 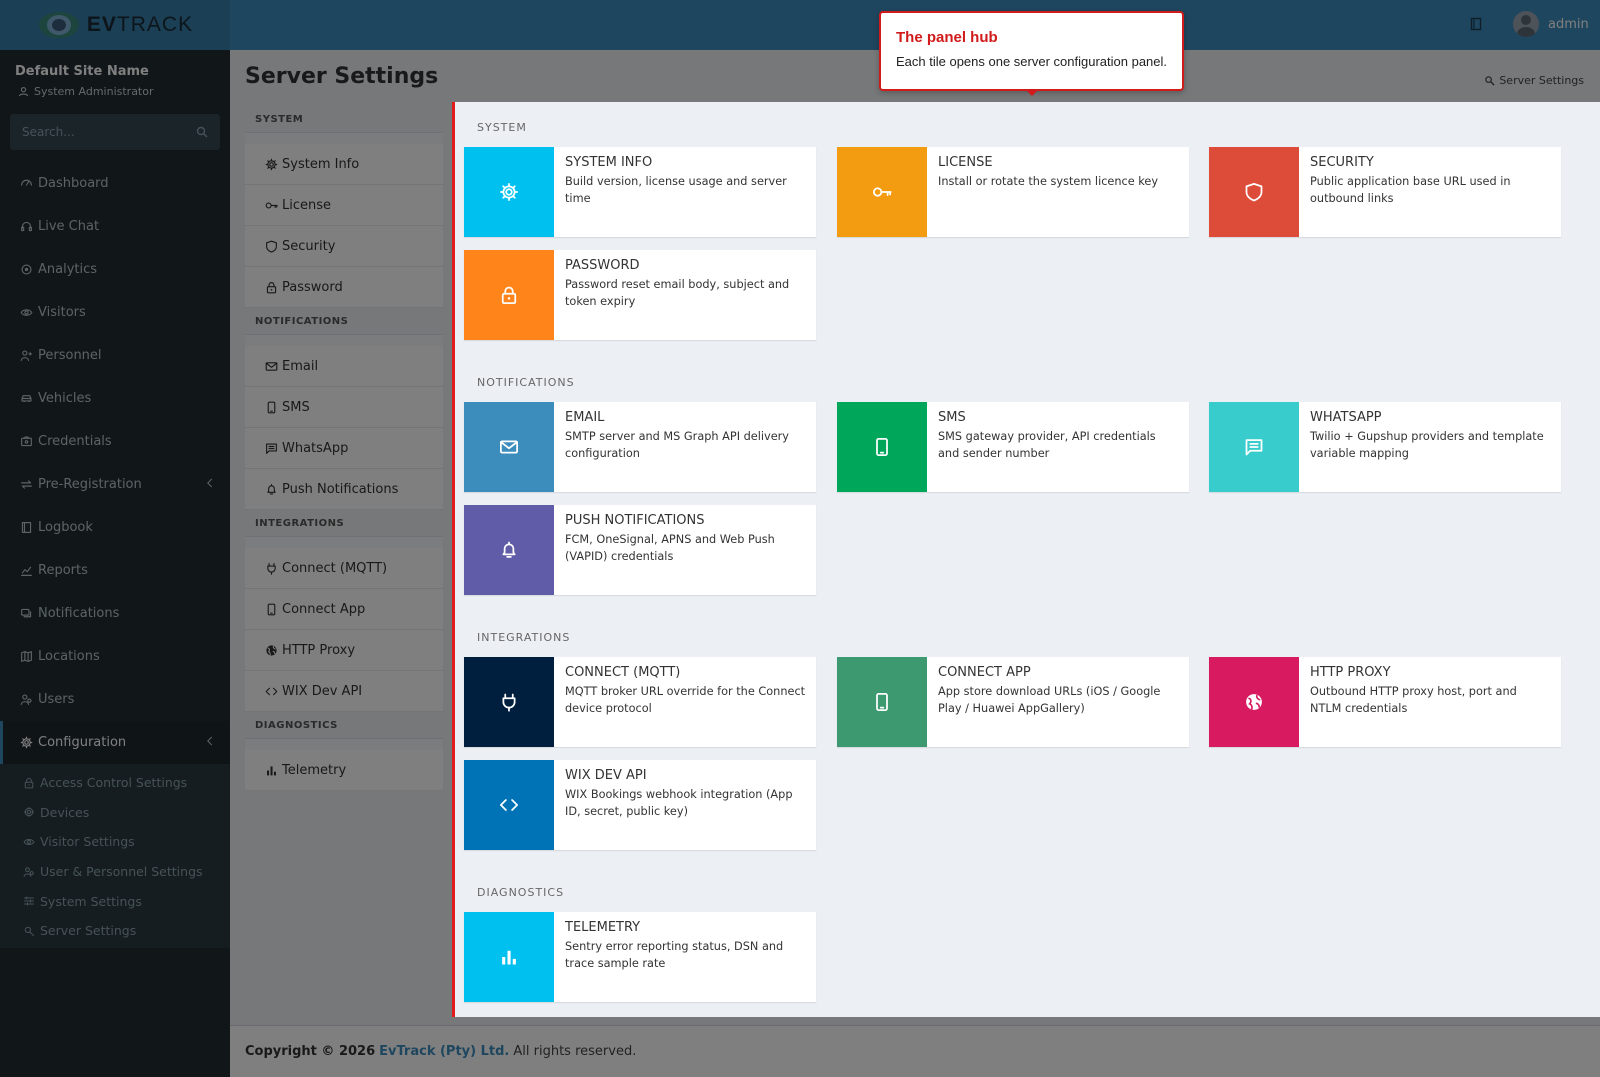 What do you see at coordinates (952, 417) in the screenshot?
I see `tile-title: SMS` at bounding box center [952, 417].